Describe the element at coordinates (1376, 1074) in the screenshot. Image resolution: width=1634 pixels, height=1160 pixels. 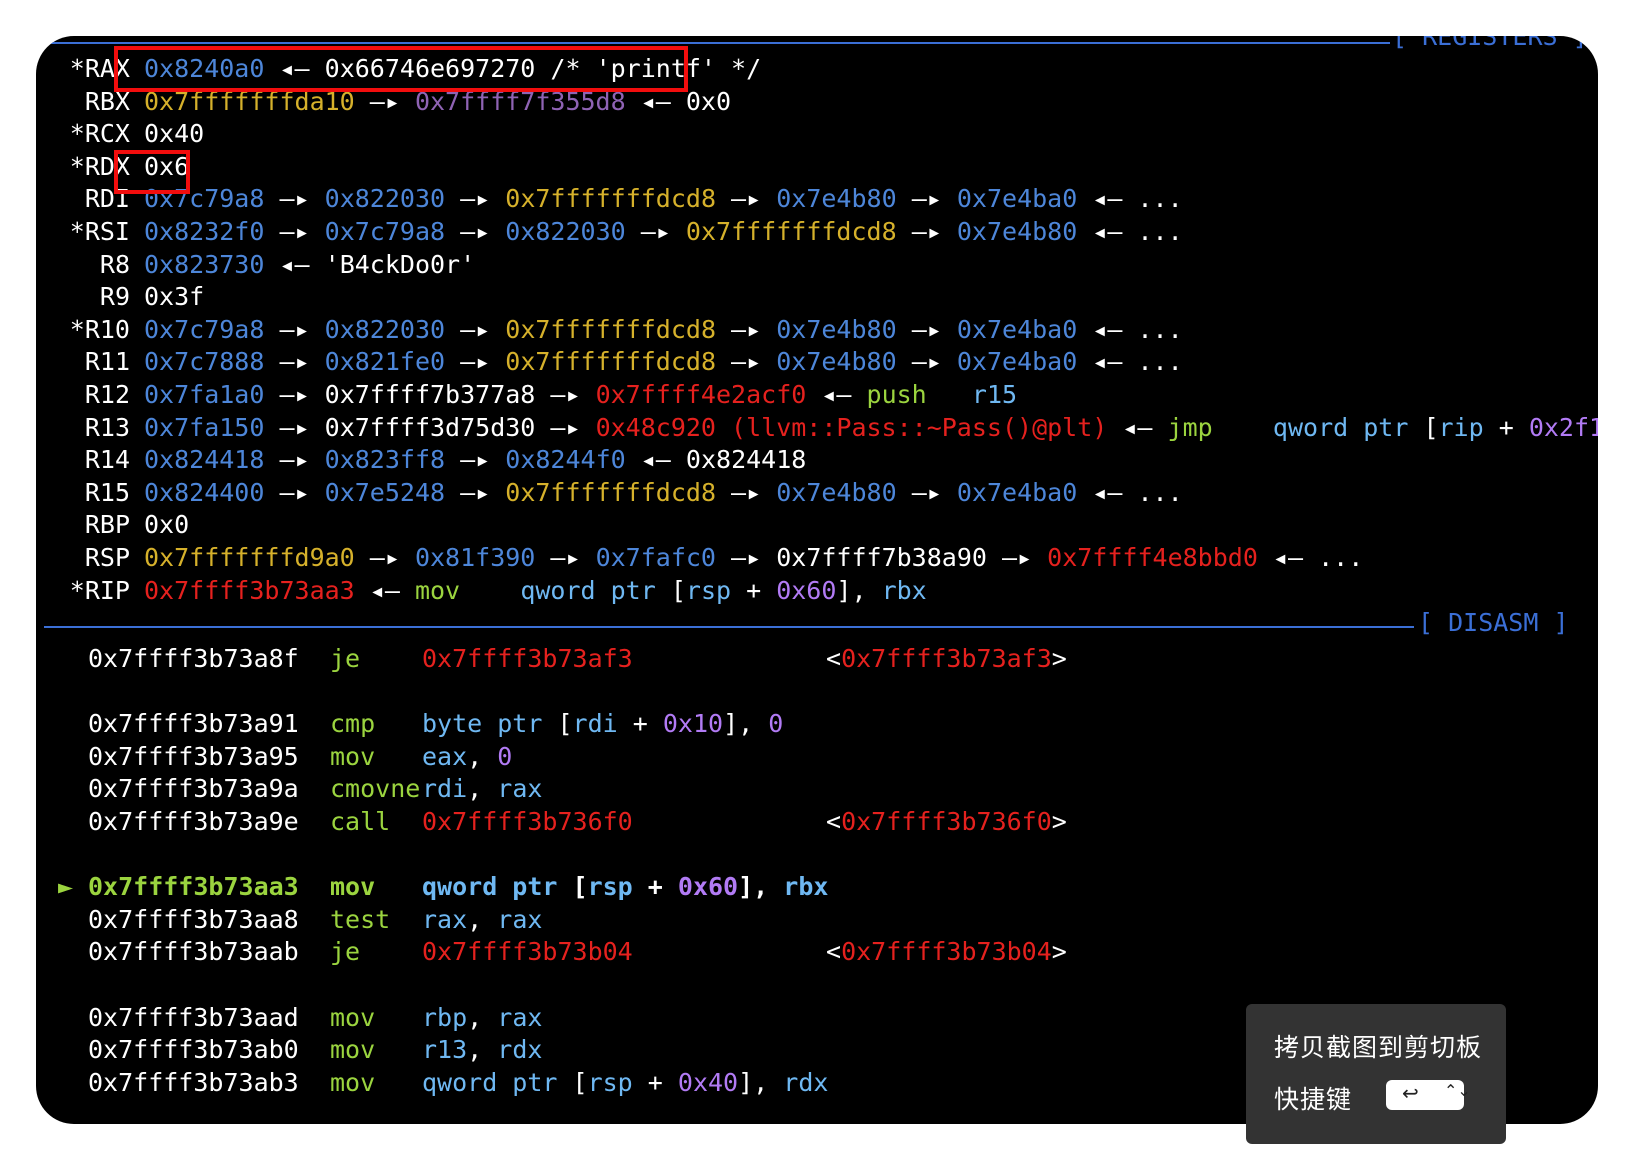
I see `screenshot-copy-toast: 拷贝截图到剪切板 快捷键 ↩ ⌃⌄` at that location.